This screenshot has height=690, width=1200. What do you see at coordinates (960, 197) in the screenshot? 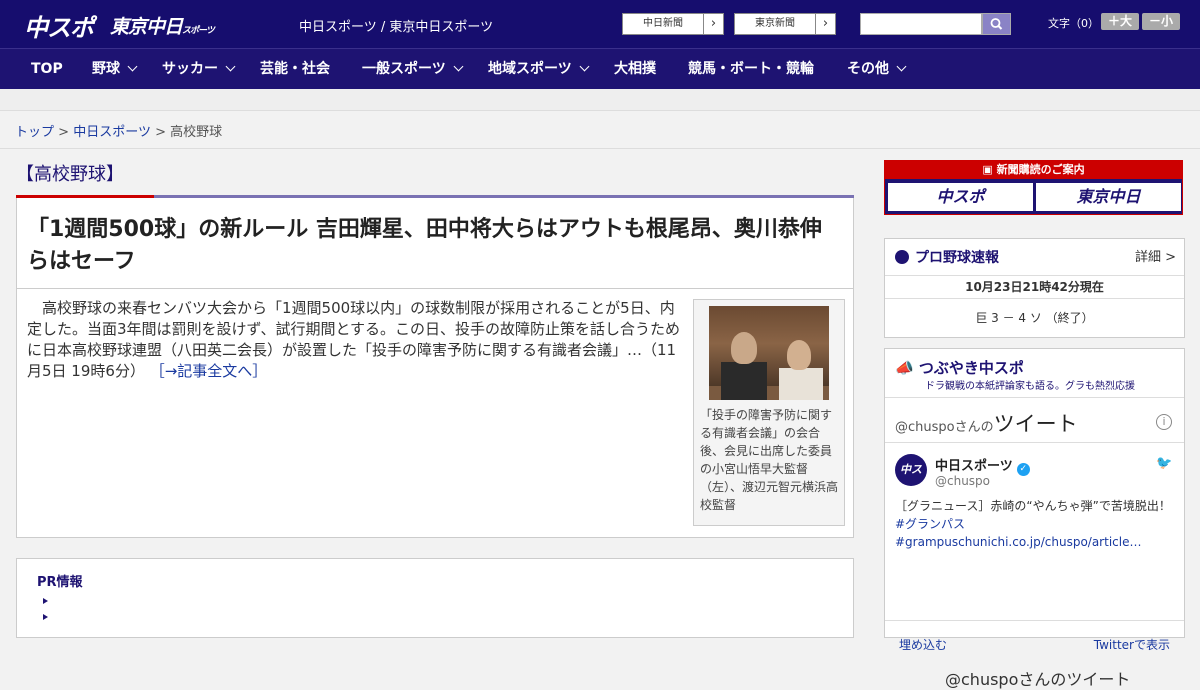
I see `banner-chuspo-logo: 中スポ` at bounding box center [960, 197].